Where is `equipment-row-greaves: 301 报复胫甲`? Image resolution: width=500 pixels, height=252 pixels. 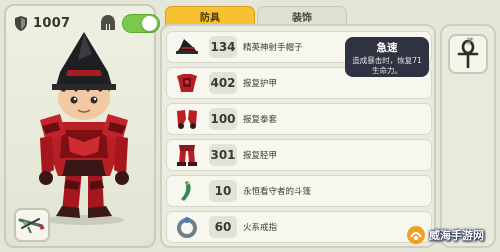
equipment-row-greaves: 301 报复胫甲 is located at coordinates (299, 155).